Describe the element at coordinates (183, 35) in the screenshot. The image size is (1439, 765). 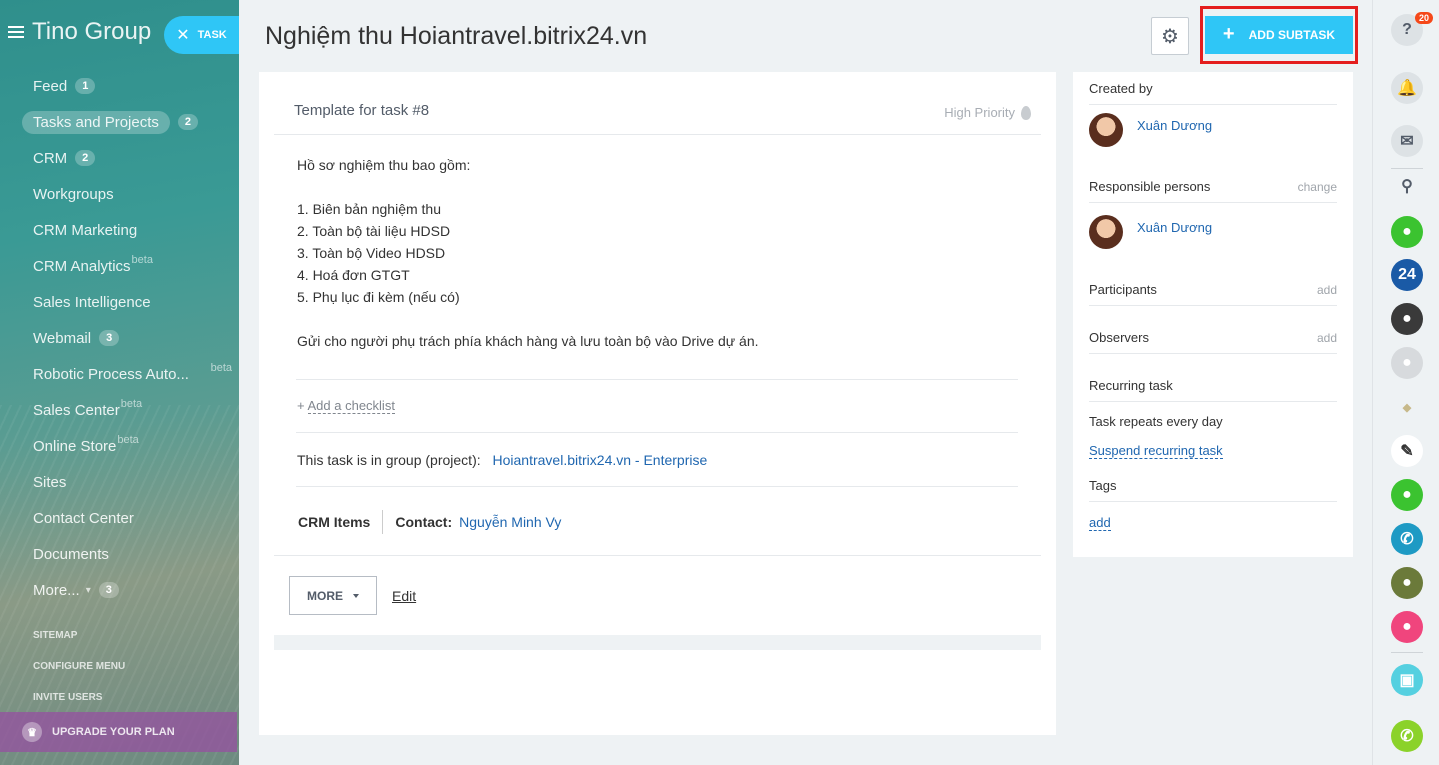
I see `close-icon: ✕` at that location.